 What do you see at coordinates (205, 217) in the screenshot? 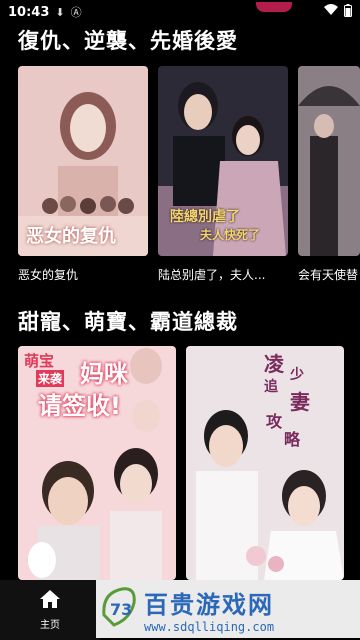
I see `poster-title-line1: 陸總別虐了` at bounding box center [205, 217].